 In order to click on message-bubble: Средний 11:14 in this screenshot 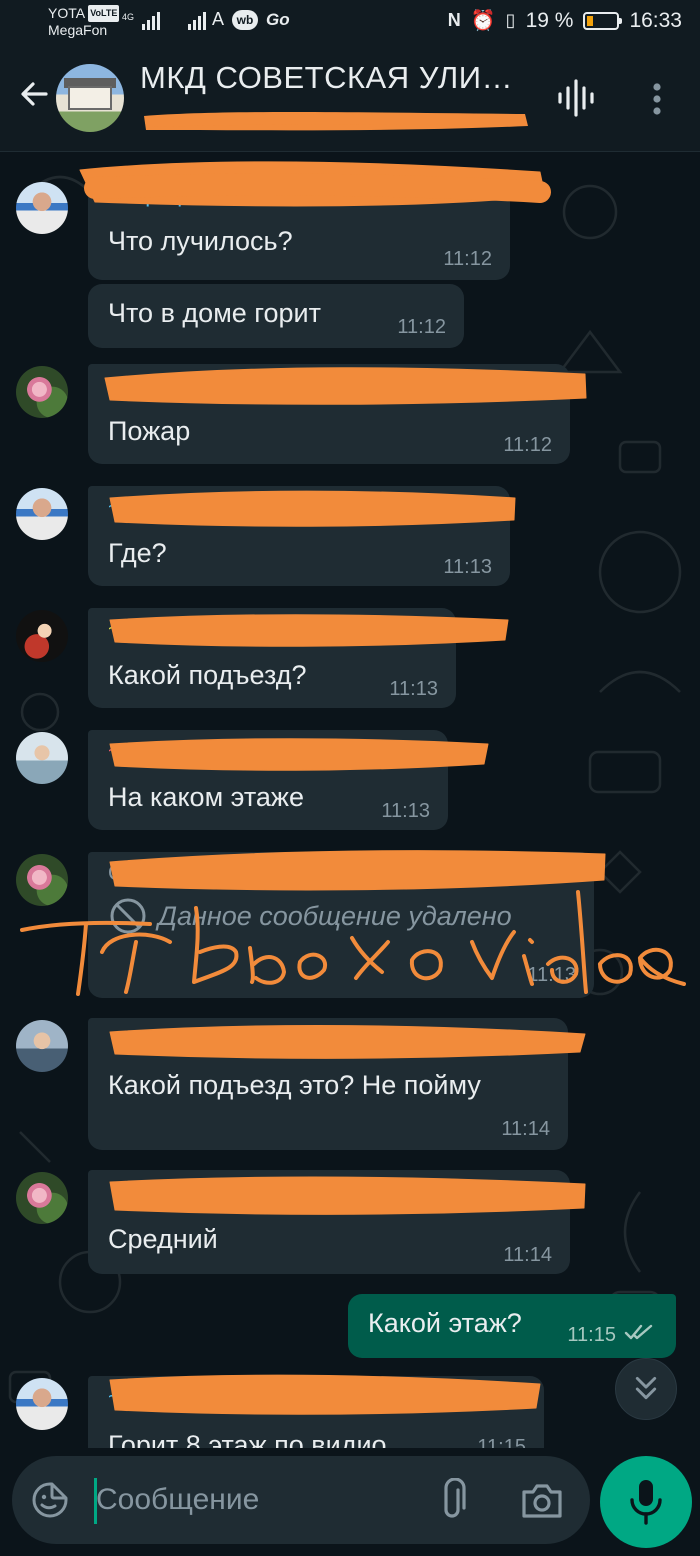, I will do `click(329, 1222)`.